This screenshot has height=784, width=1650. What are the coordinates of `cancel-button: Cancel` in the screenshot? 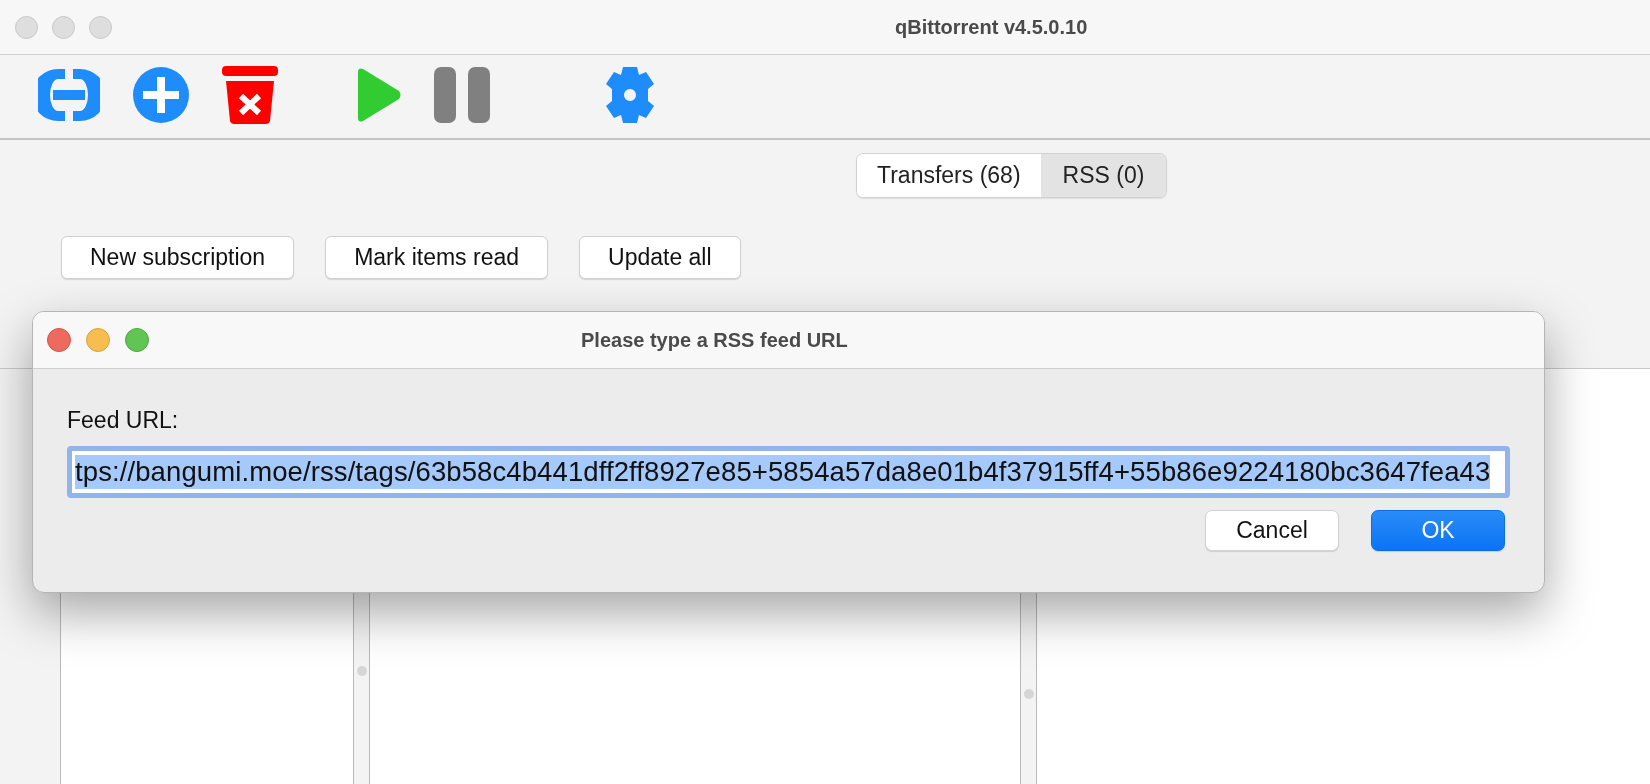 It's located at (1272, 530).